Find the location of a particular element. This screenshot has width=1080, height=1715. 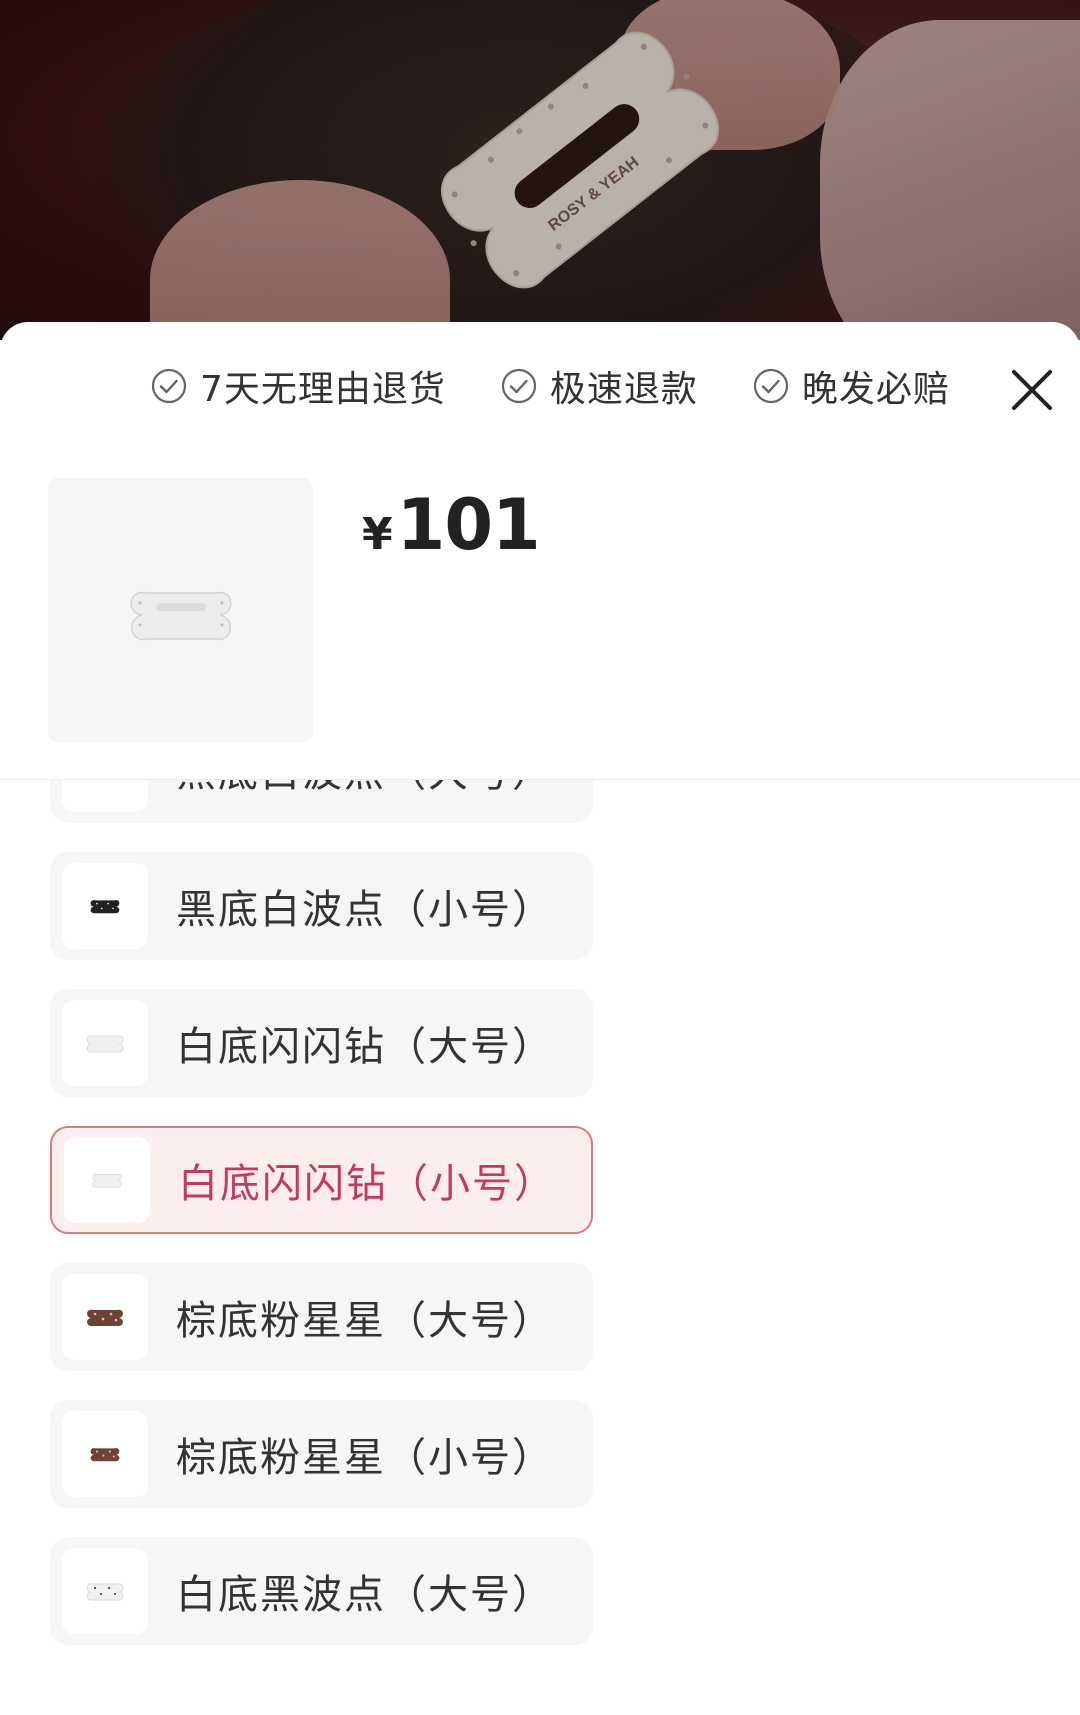

variant-label: 白底闪闪钻（大号） is located at coordinates (365, 1047).